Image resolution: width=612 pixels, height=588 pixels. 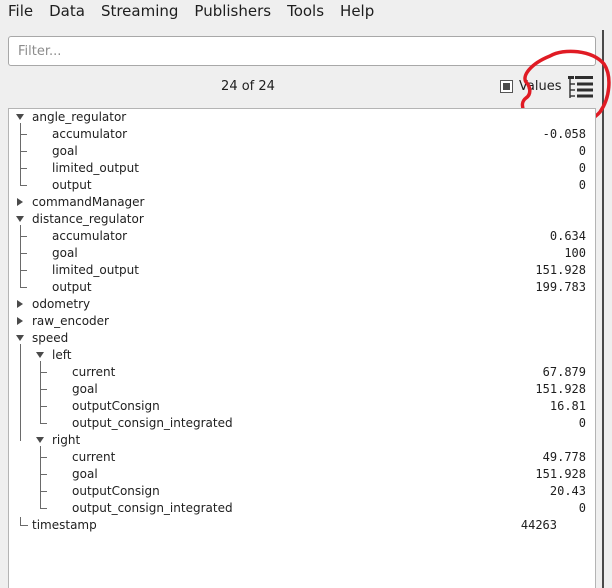 I want to click on tree-item-value: -0.058, so click(x=564, y=134).